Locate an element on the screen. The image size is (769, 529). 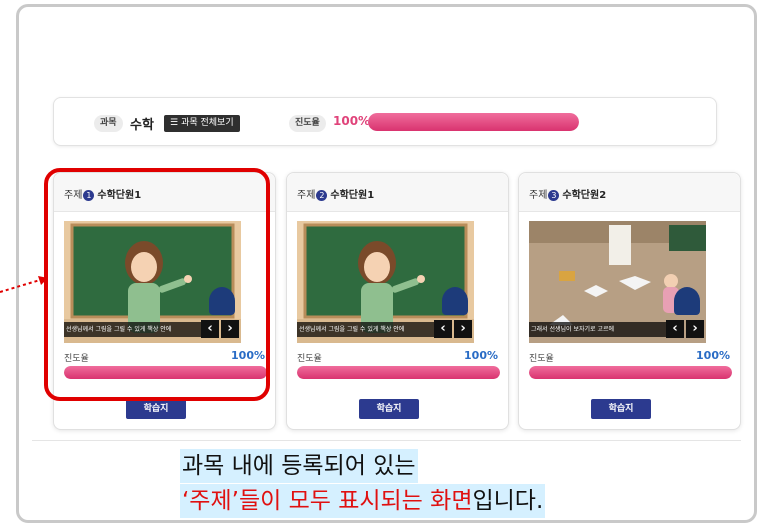
topic-title: 수학단원1 is located at coordinates (352, 195).